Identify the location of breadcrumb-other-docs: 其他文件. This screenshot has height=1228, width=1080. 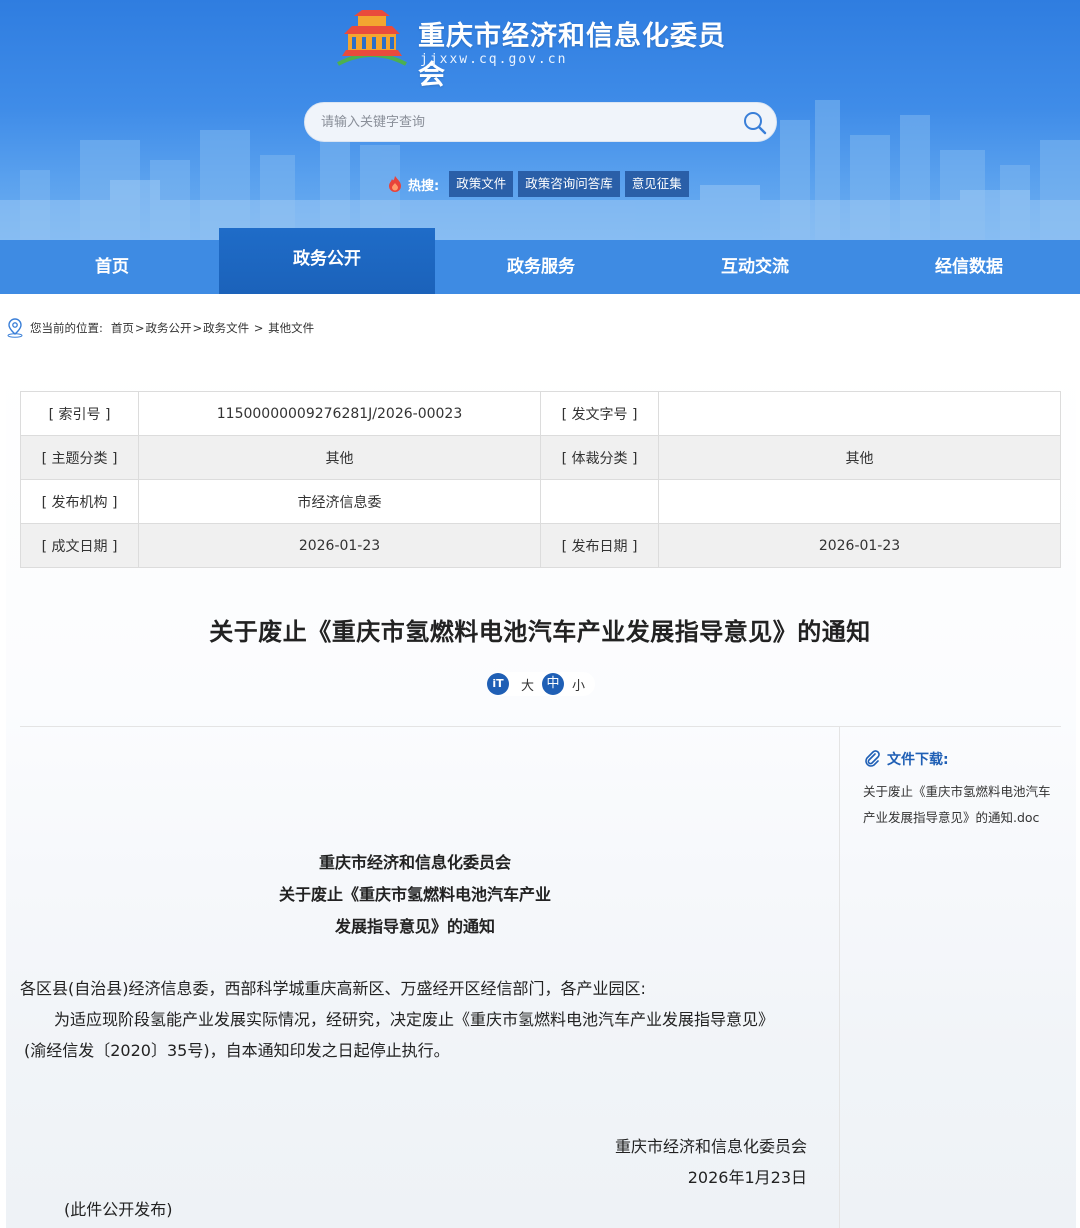
(291, 328).